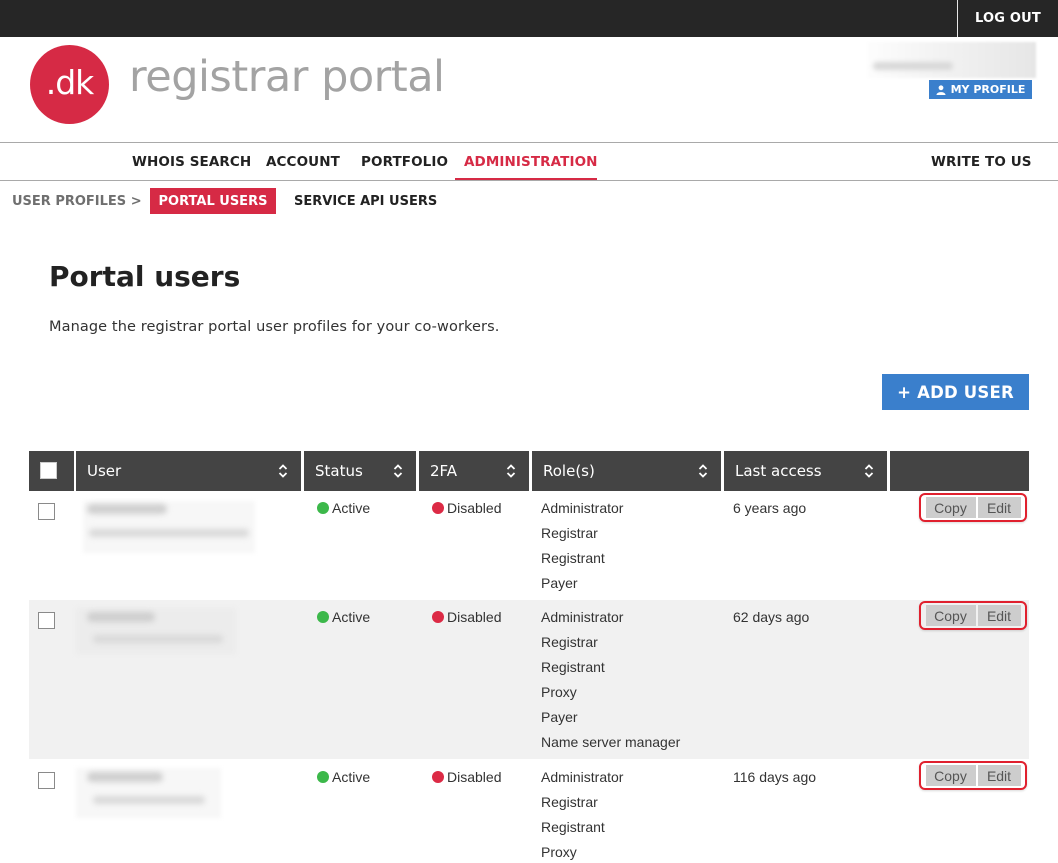 The image size is (1058, 863). What do you see at coordinates (771, 617) in the screenshot?
I see `last-access: 62 days ago` at bounding box center [771, 617].